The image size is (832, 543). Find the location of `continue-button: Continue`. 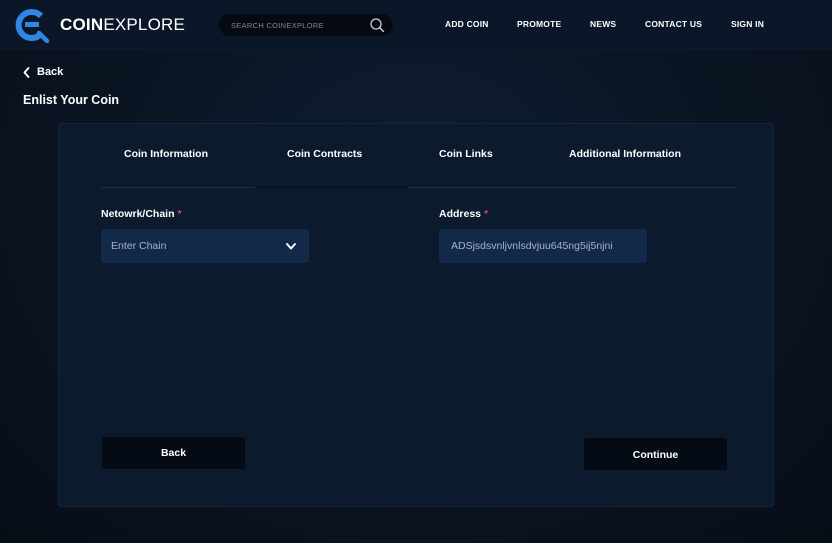

continue-button: Continue is located at coordinates (655, 454).